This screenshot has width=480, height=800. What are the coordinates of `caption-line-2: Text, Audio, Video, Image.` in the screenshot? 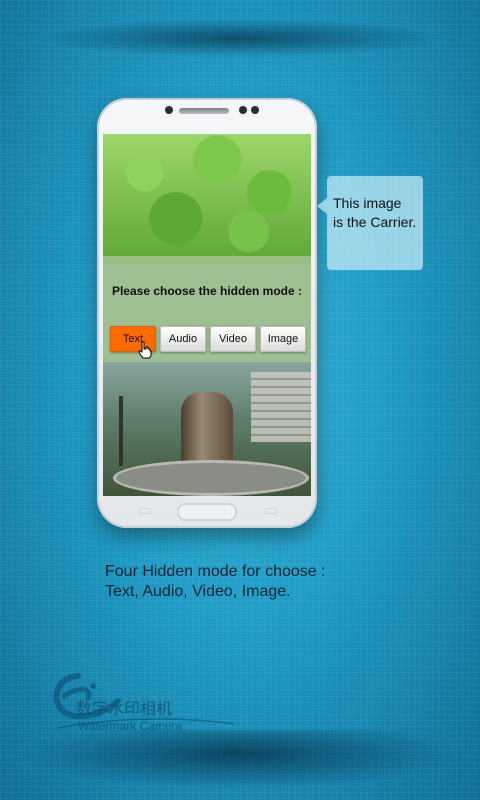 It's located at (198, 591).